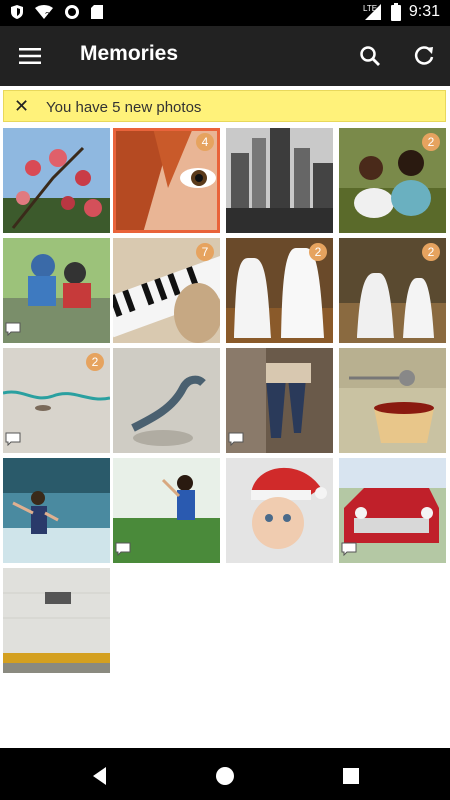 This screenshot has width=450, height=800. Describe the element at coordinates (56, 620) in the screenshot. I see `photo-white-wall` at that location.